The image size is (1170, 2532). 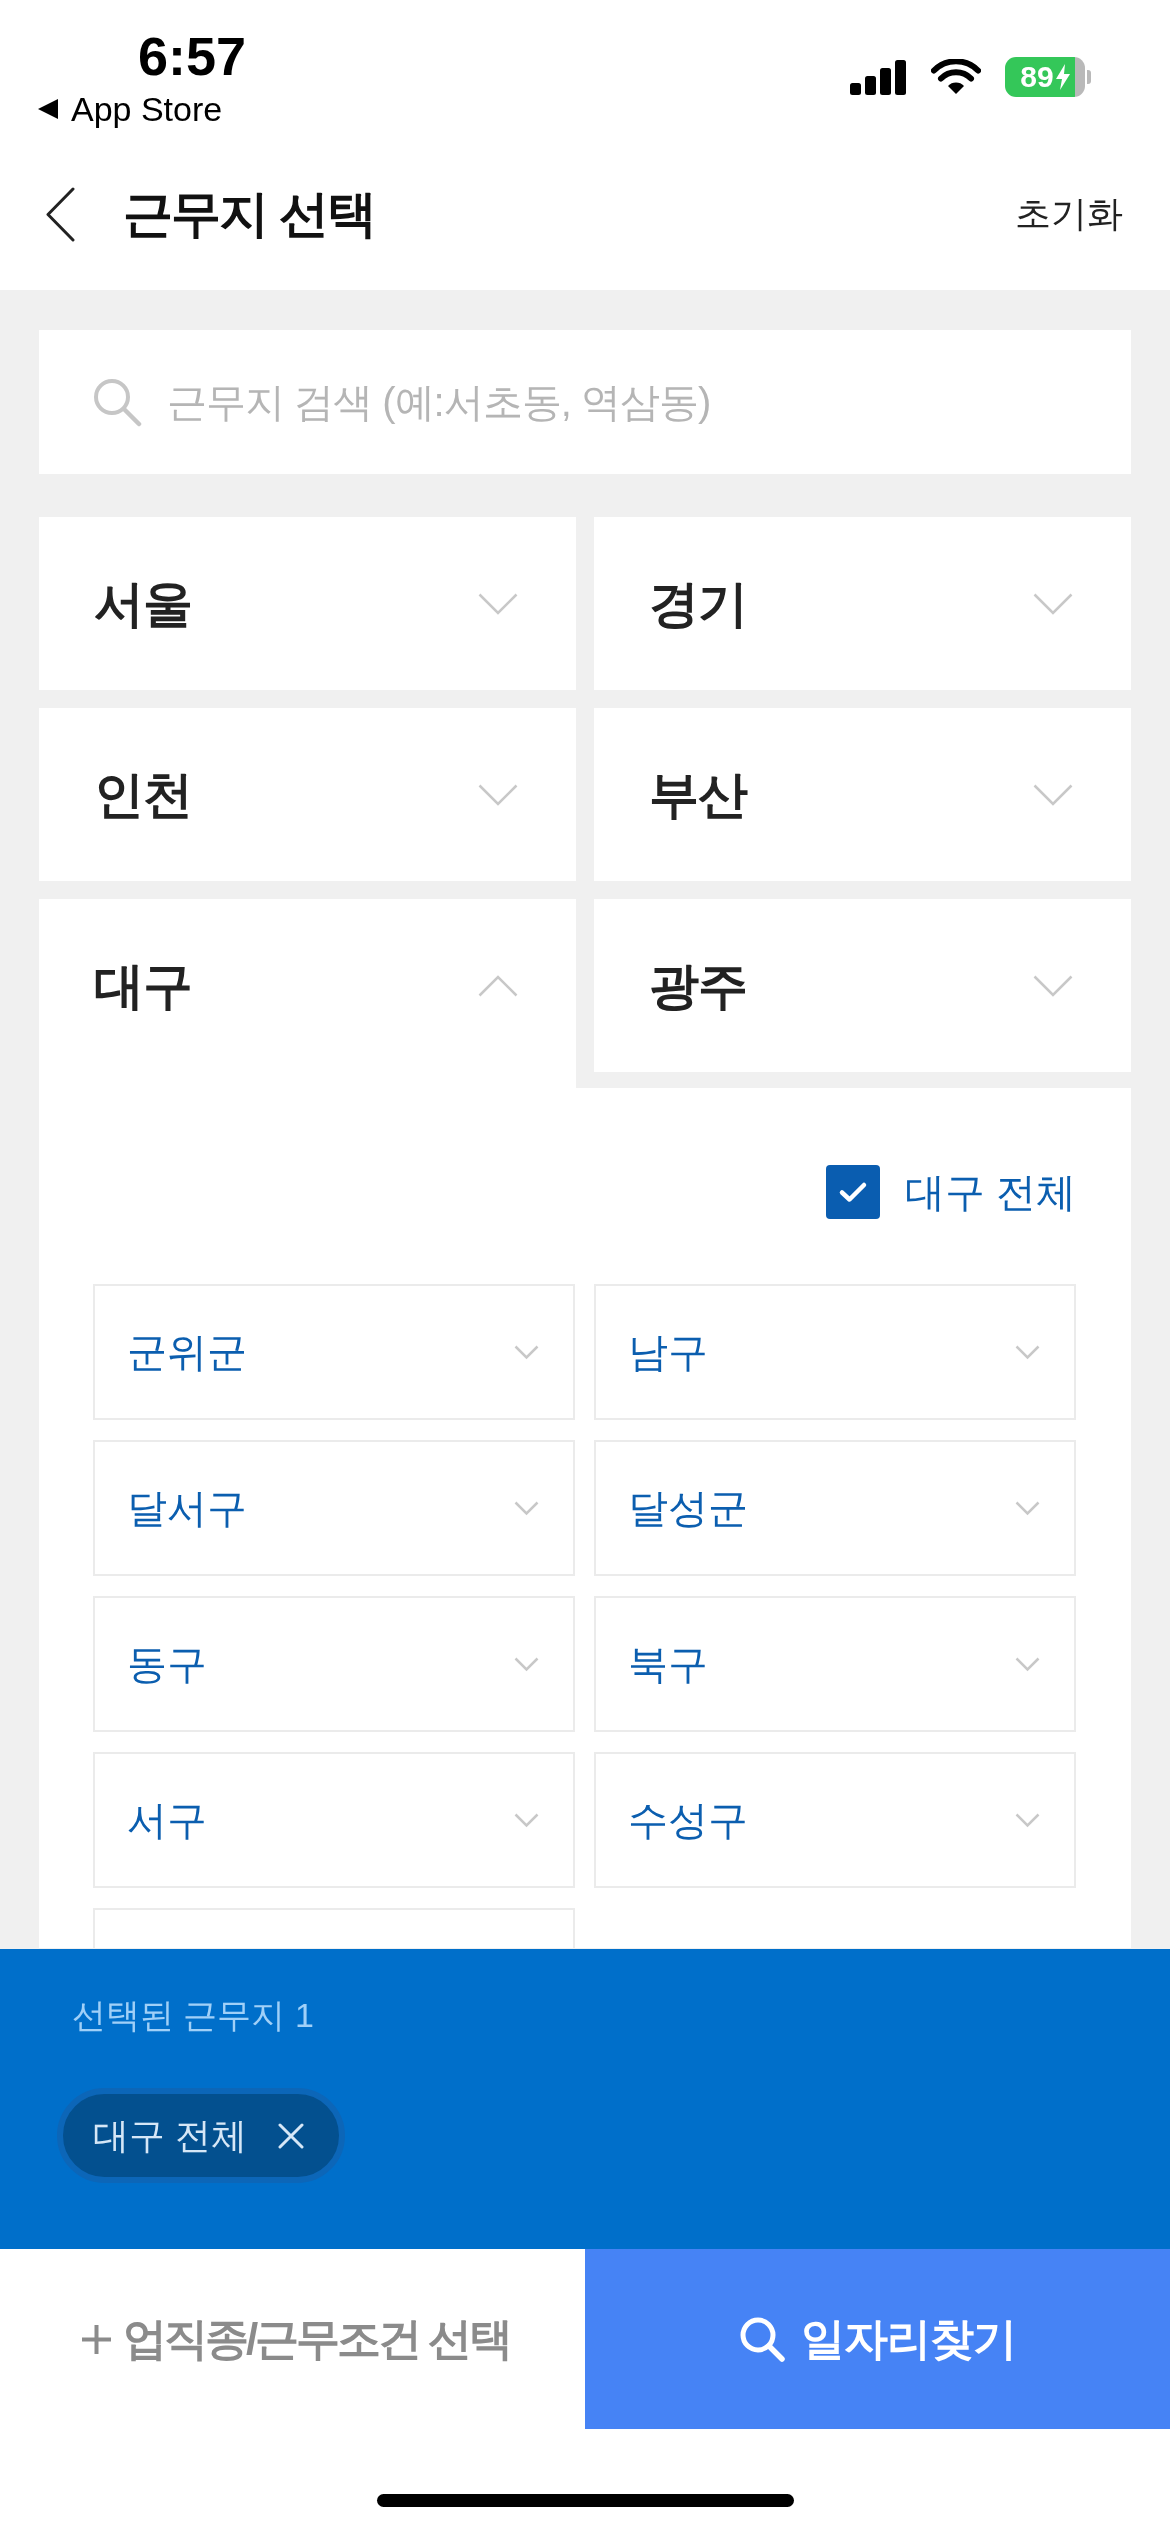 I want to click on district-item: 달성군, so click(x=835, y=1508).